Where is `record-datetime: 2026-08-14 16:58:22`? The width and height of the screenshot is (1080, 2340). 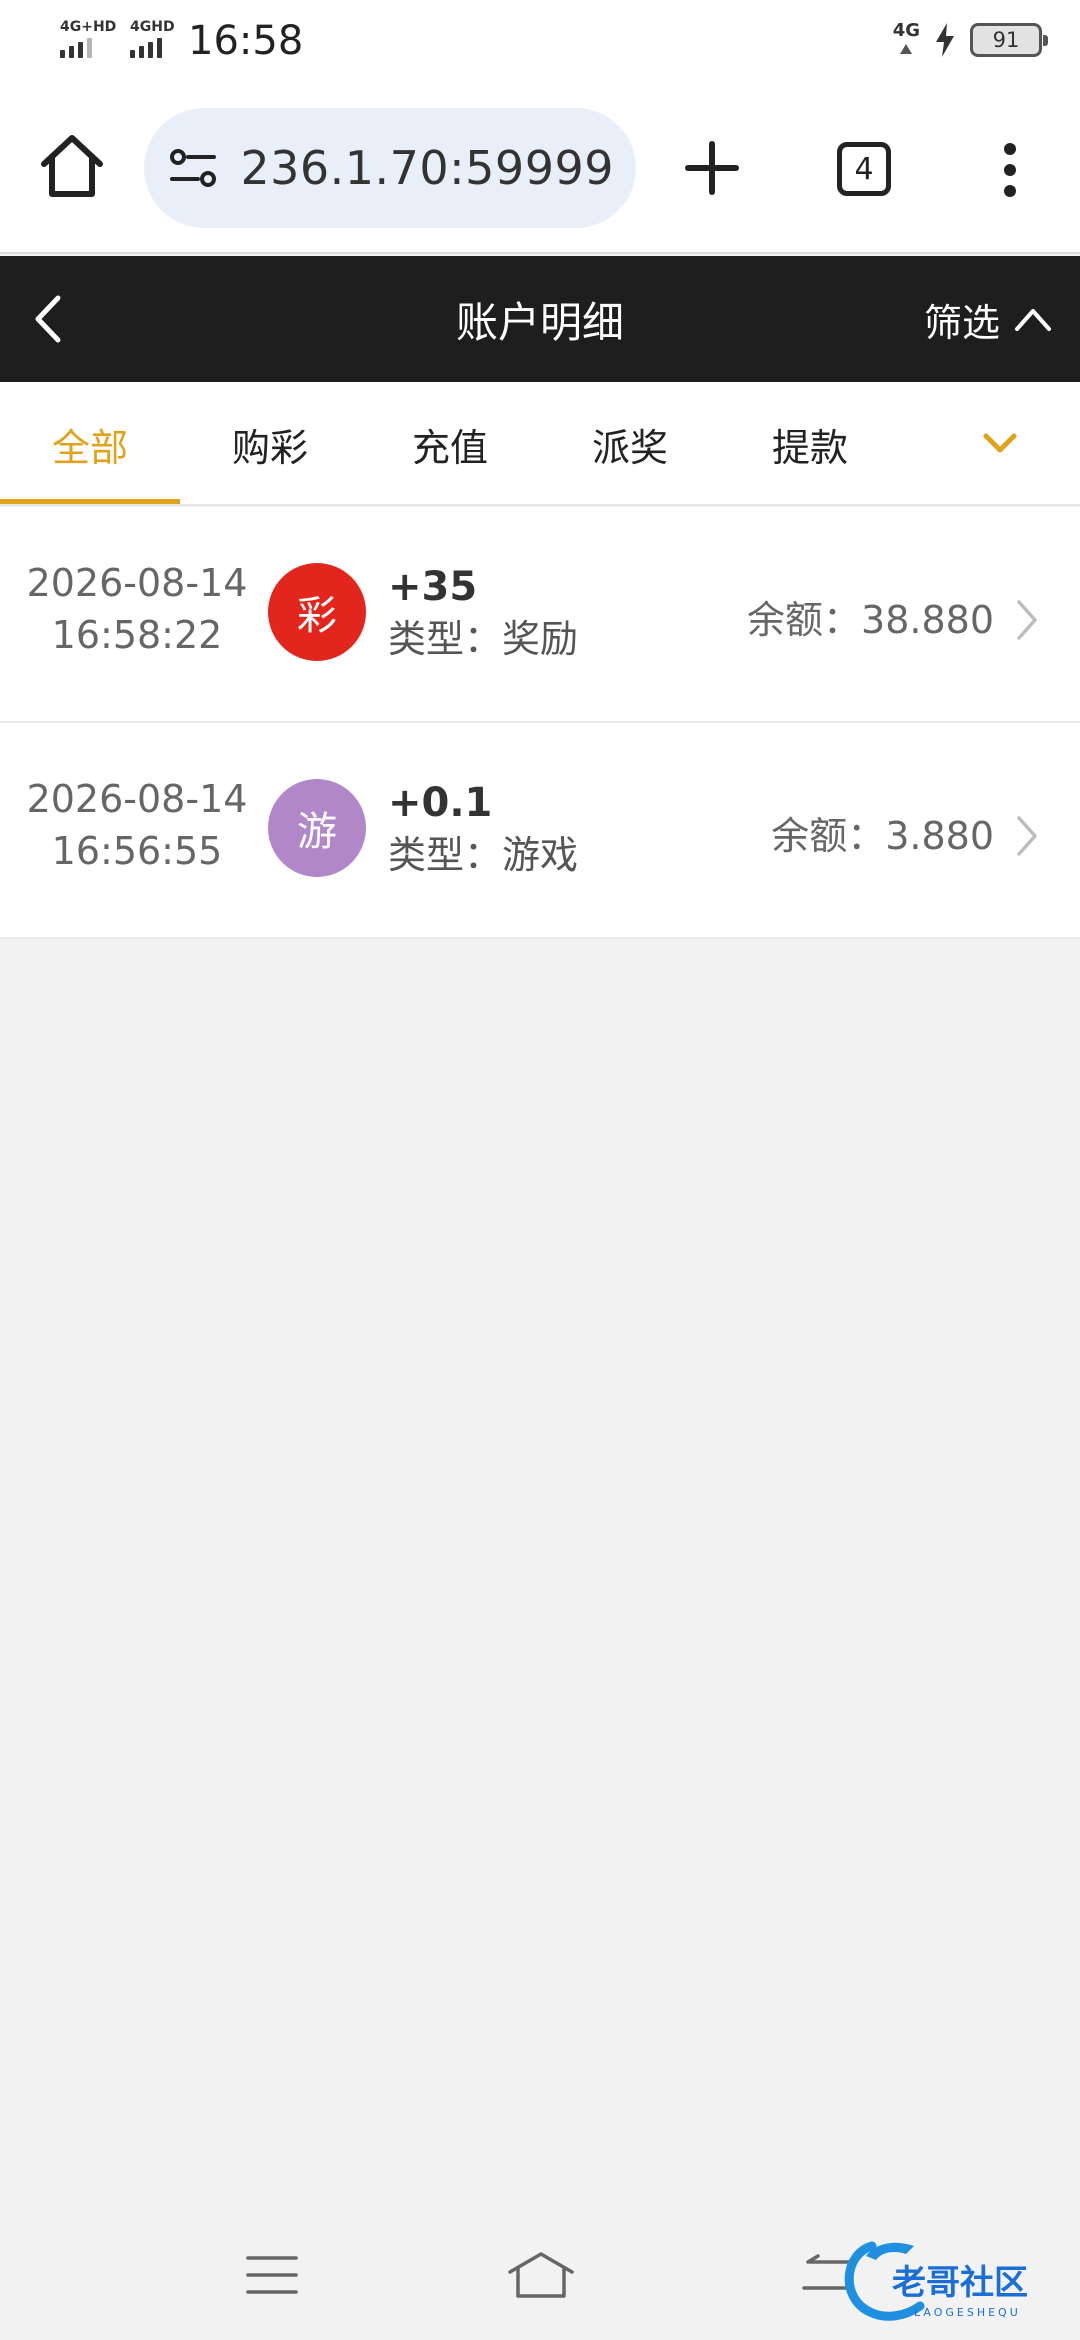 record-datetime: 2026-08-14 16:58:22 is located at coordinates (137, 609).